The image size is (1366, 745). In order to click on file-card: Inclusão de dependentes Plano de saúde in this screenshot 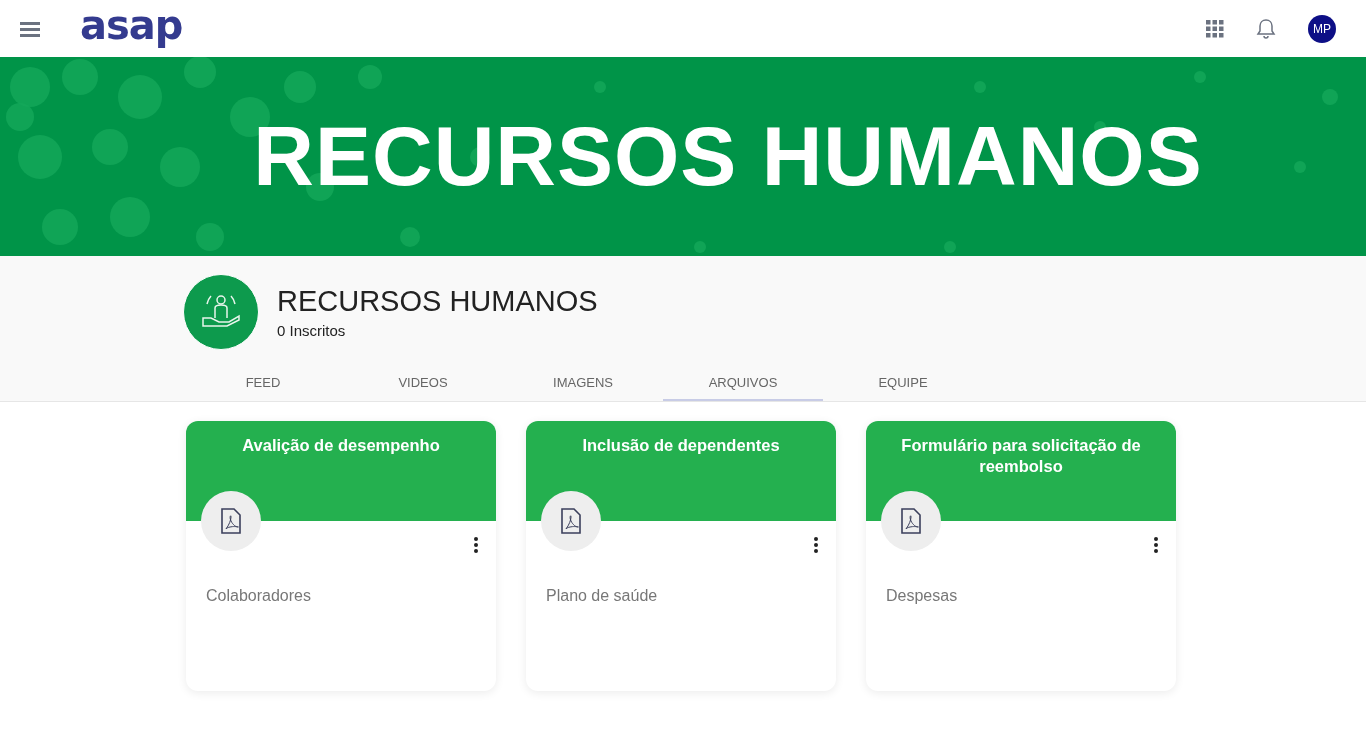, I will do `click(681, 556)`.